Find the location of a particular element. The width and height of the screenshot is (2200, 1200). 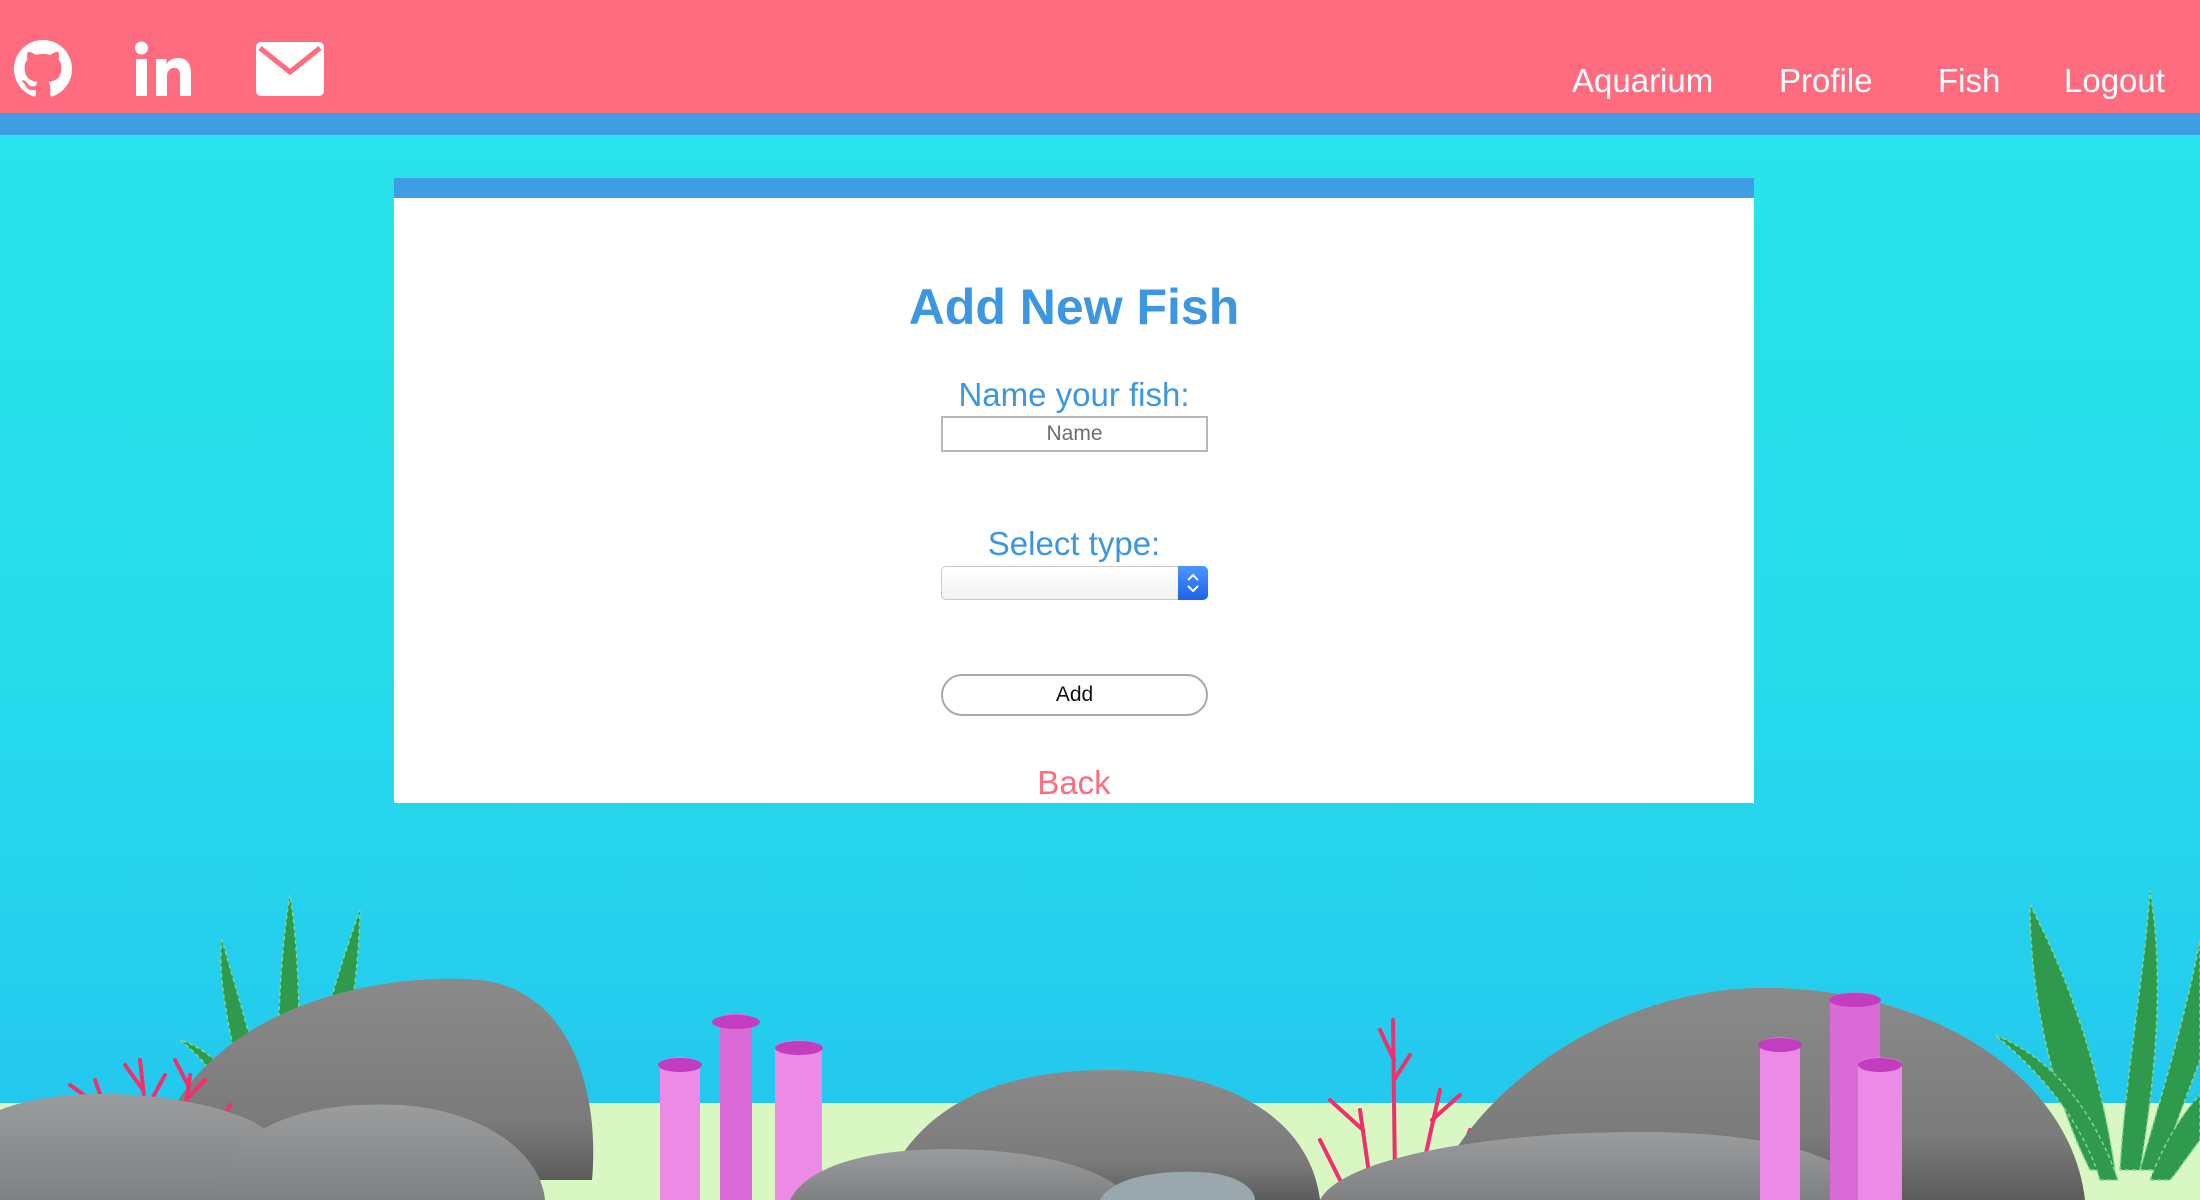

github-link is located at coordinates (43, 69).